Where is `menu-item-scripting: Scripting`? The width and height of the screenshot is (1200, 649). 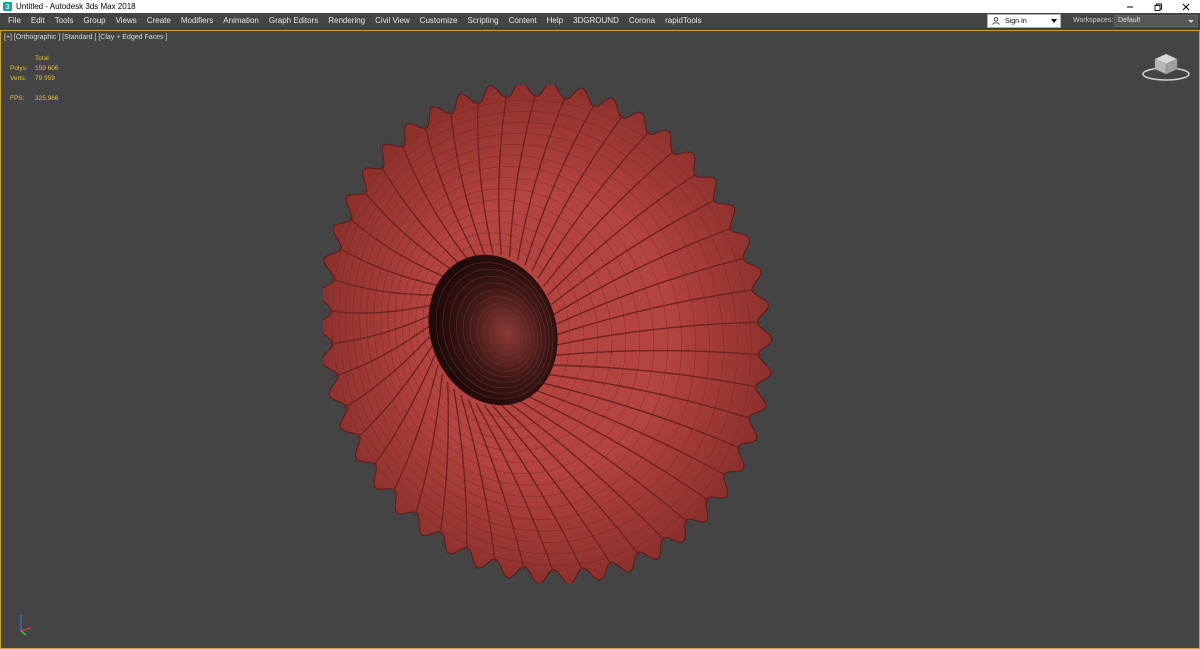
menu-item-scripting: Scripting is located at coordinates (482, 21).